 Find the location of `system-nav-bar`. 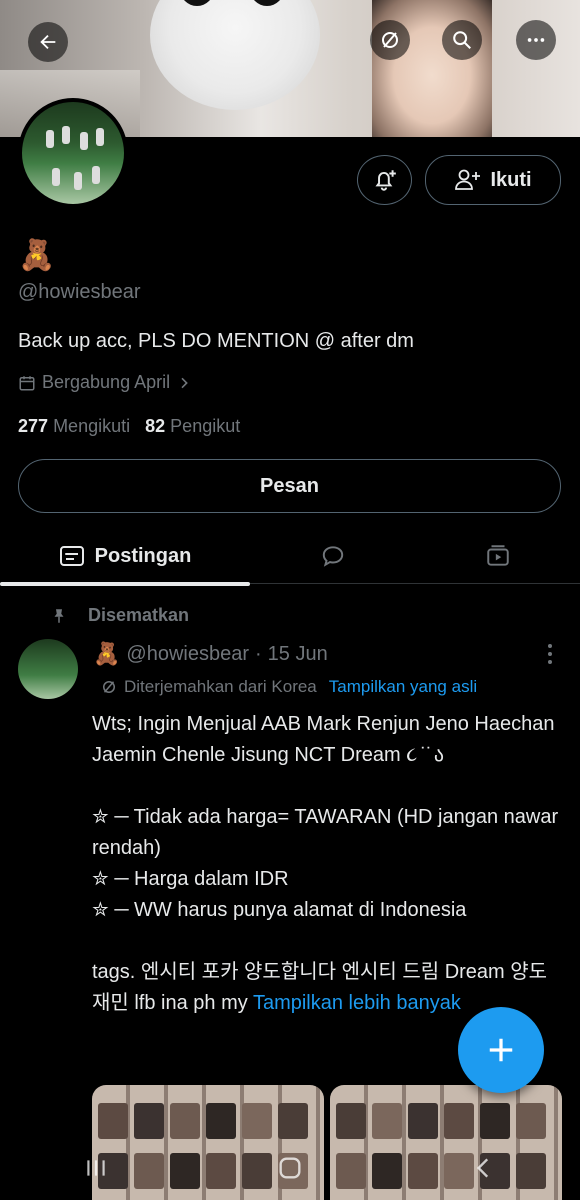

system-nav-bar is located at coordinates (290, 1170).